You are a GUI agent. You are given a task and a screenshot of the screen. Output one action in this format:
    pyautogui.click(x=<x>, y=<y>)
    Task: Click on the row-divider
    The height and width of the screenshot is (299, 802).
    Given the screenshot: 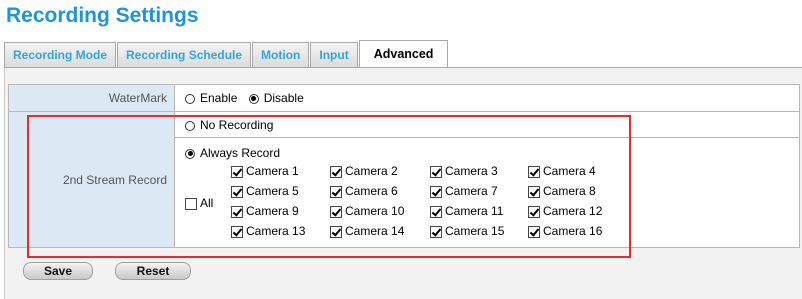 What is the action you would take?
    pyautogui.click(x=487, y=137)
    